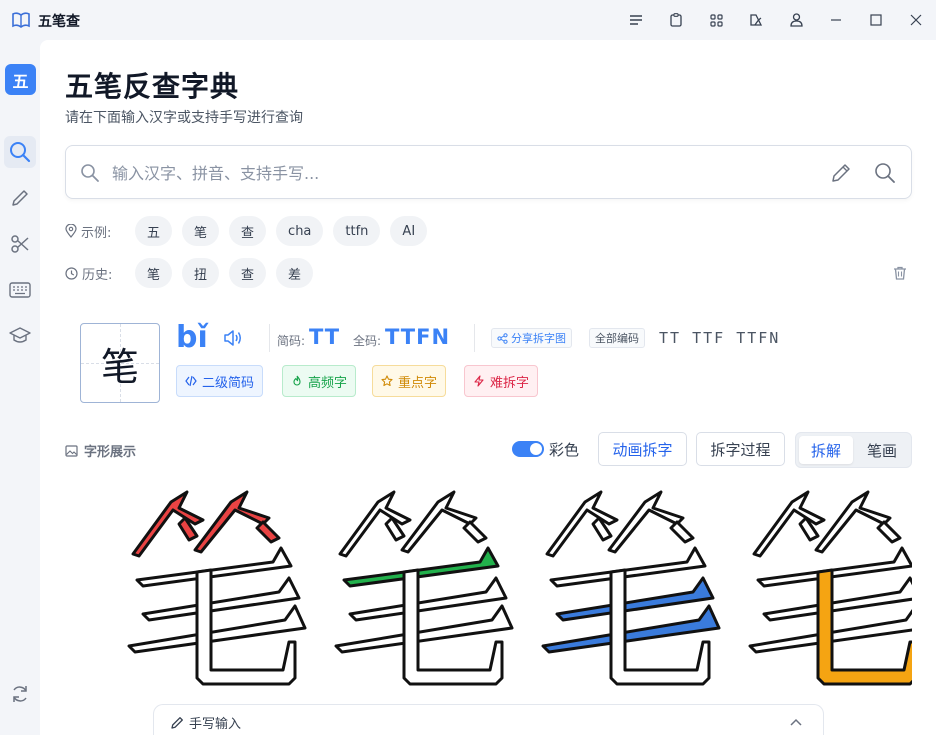  What do you see at coordinates (367, 341) in the screenshot?
I see `full-code-label: 全码:` at bounding box center [367, 341].